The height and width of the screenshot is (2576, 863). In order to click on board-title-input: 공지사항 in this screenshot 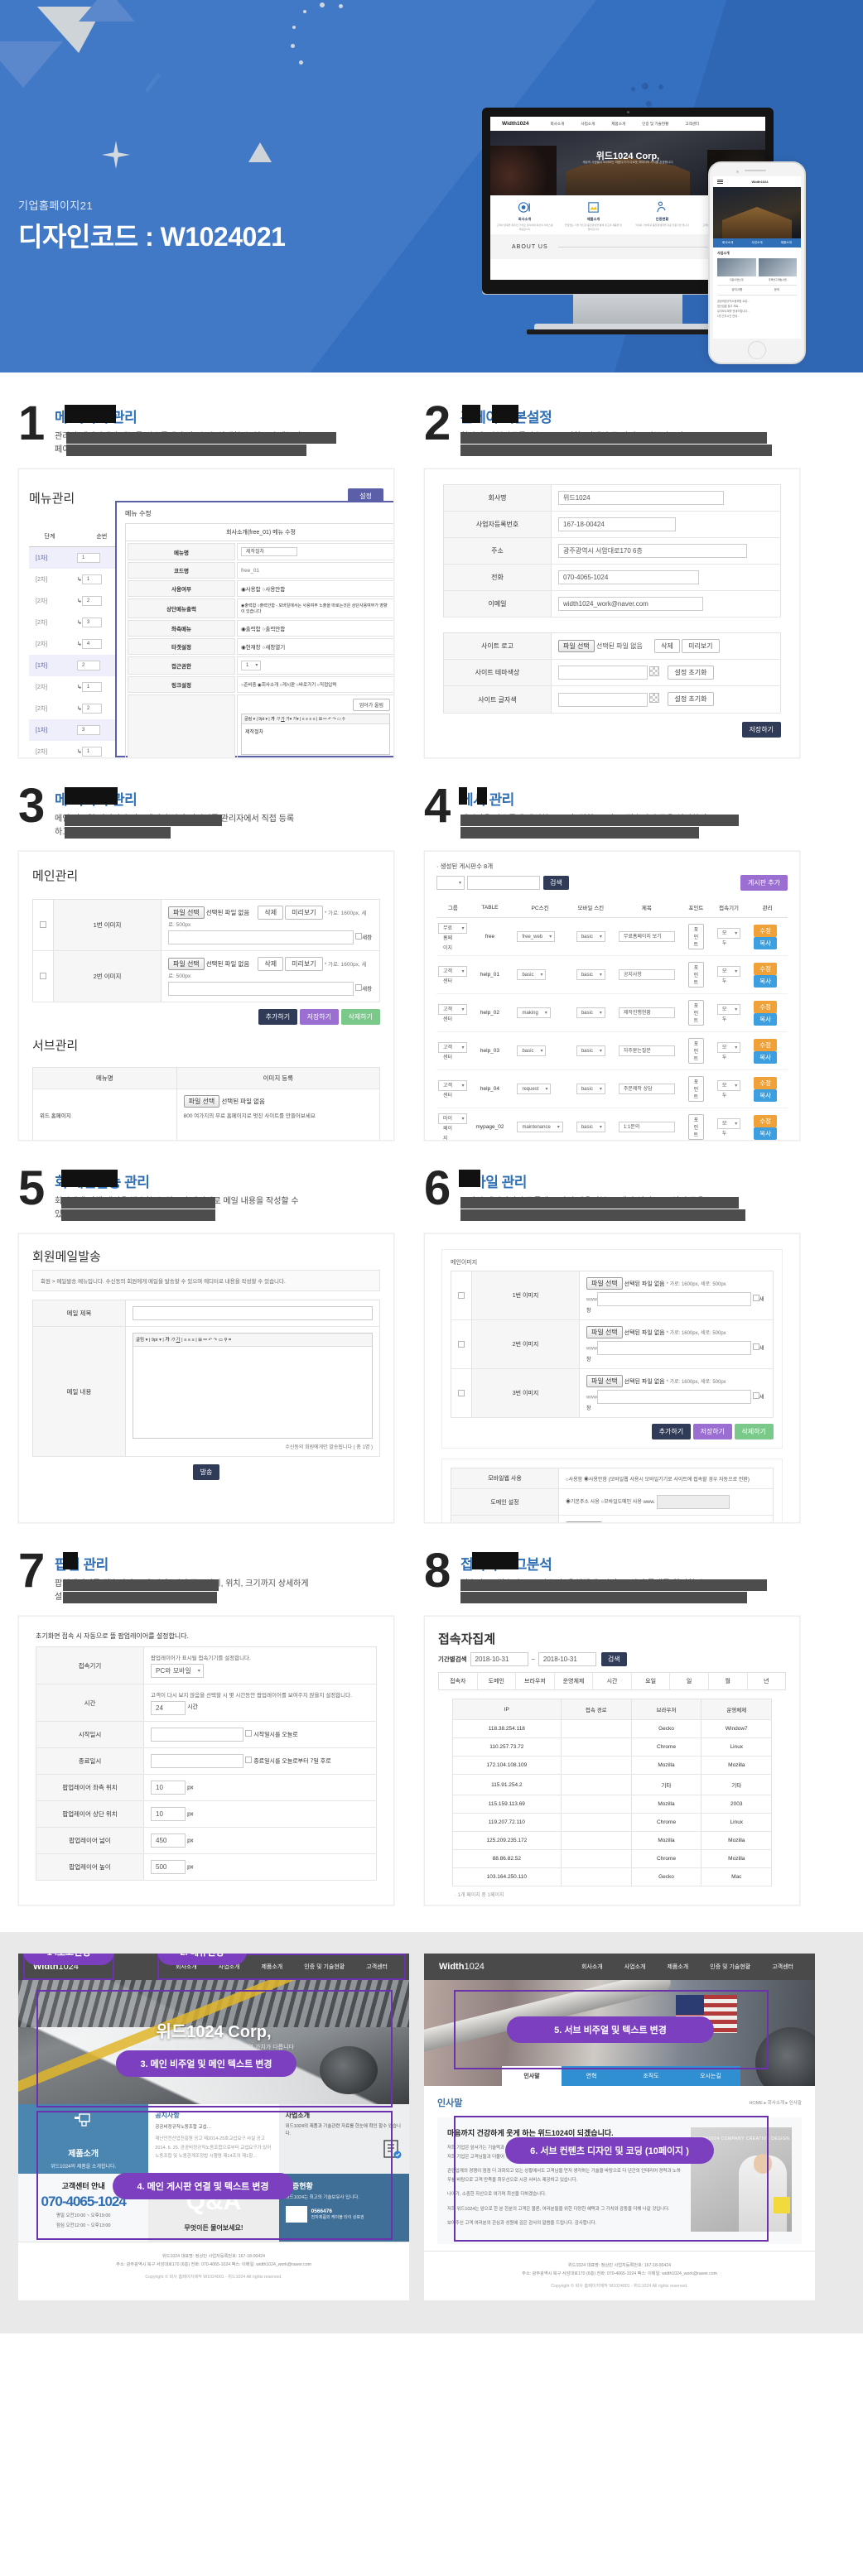, I will do `click(646, 974)`.